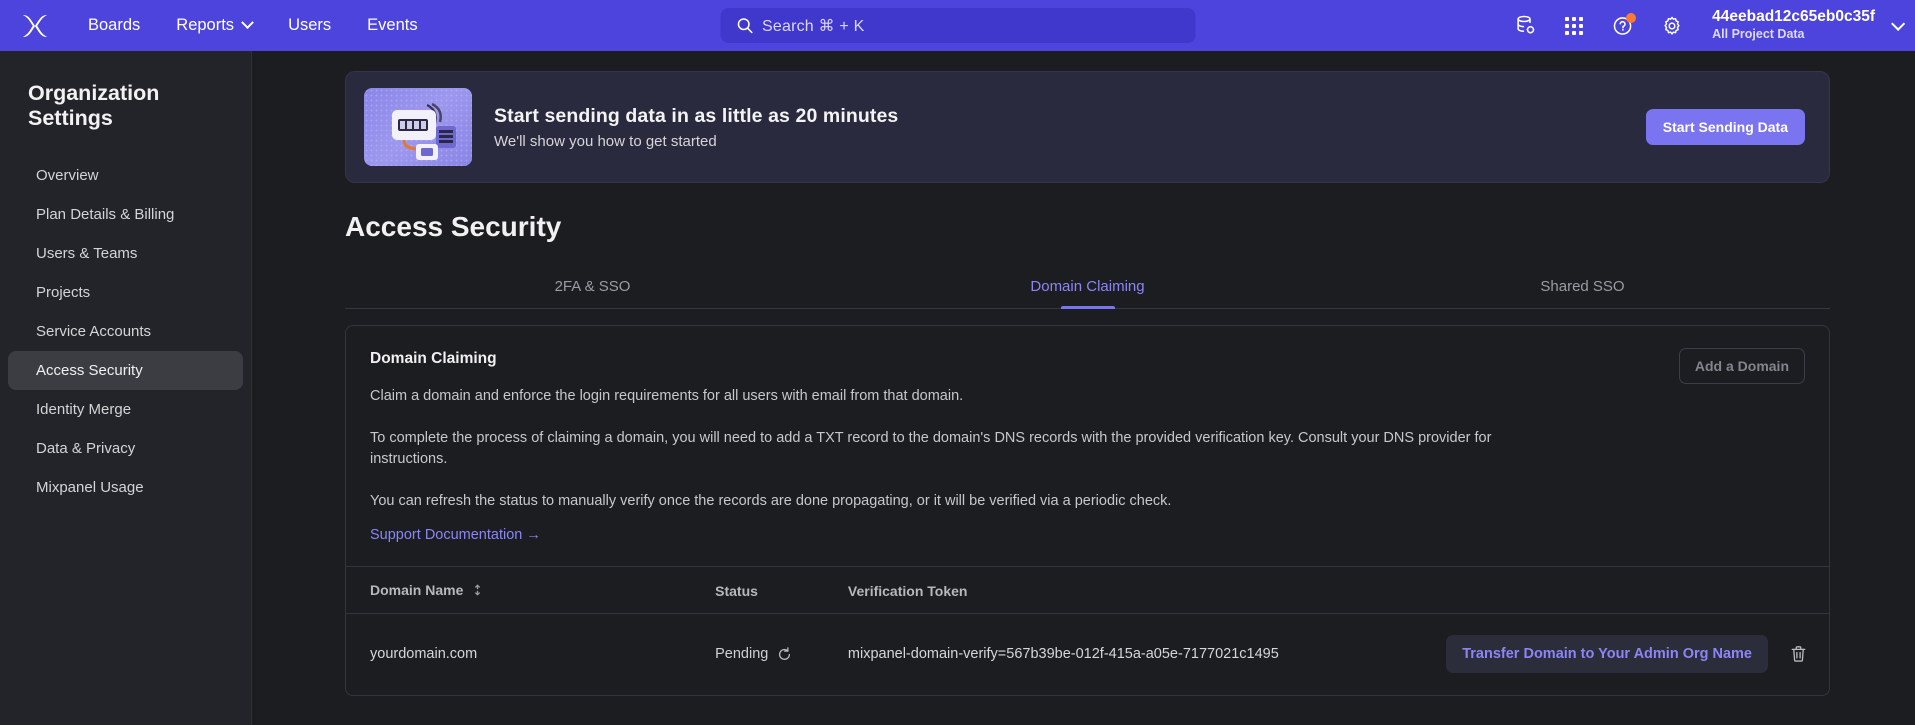 This screenshot has height=725, width=1915. I want to click on column-label: Verification Token, so click(907, 590).